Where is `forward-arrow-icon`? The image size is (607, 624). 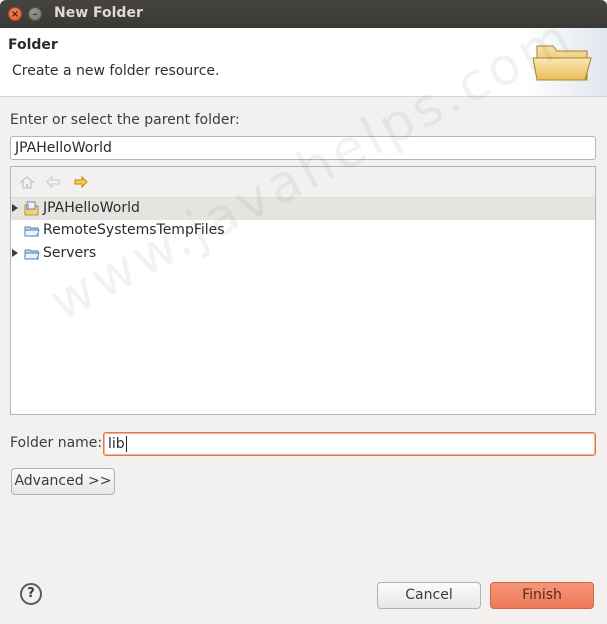 forward-arrow-icon is located at coordinates (81, 182).